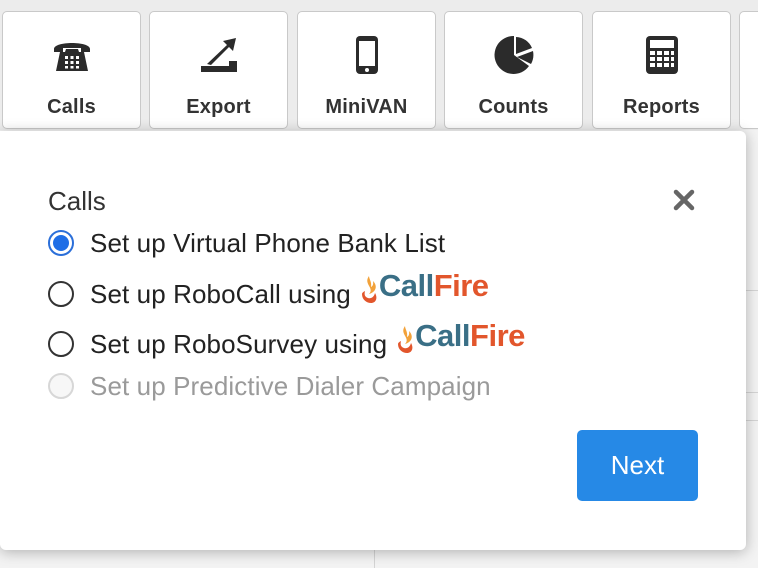 The image size is (758, 568). What do you see at coordinates (239, 343) in the screenshot?
I see `option-label: Set up RoboSurvey using` at bounding box center [239, 343].